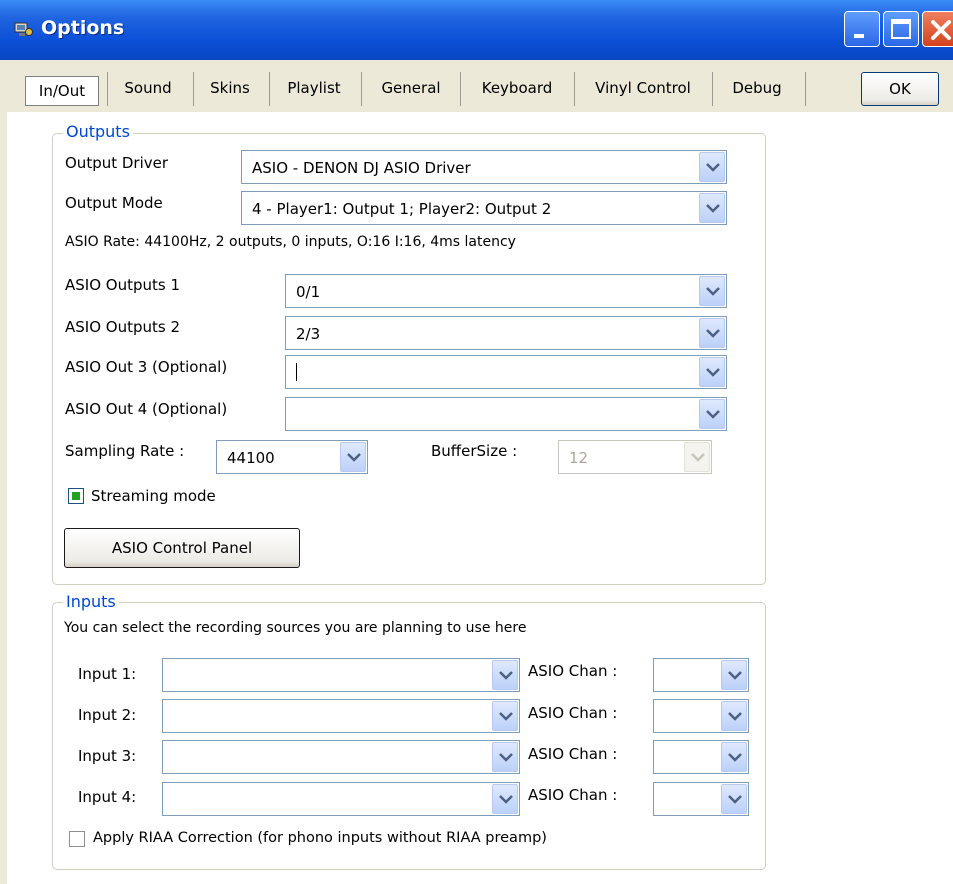 This screenshot has height=884, width=953. I want to click on buffer-size-select: 12, so click(635, 457).